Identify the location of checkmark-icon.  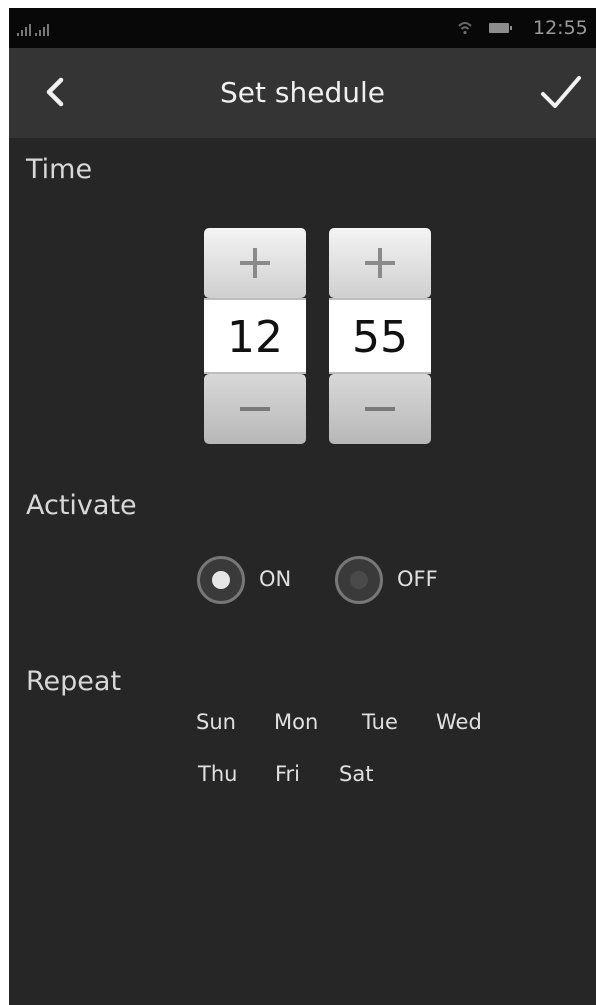
(561, 92).